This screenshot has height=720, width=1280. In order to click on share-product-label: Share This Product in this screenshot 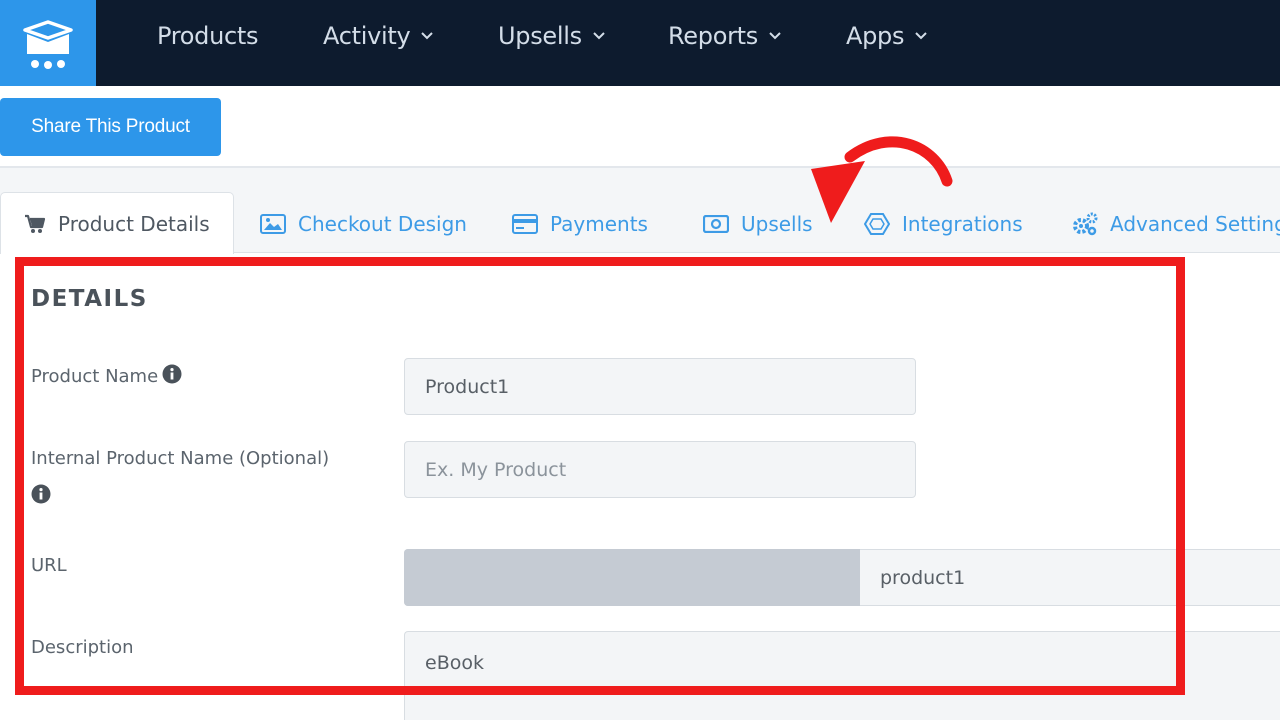, I will do `click(110, 126)`.